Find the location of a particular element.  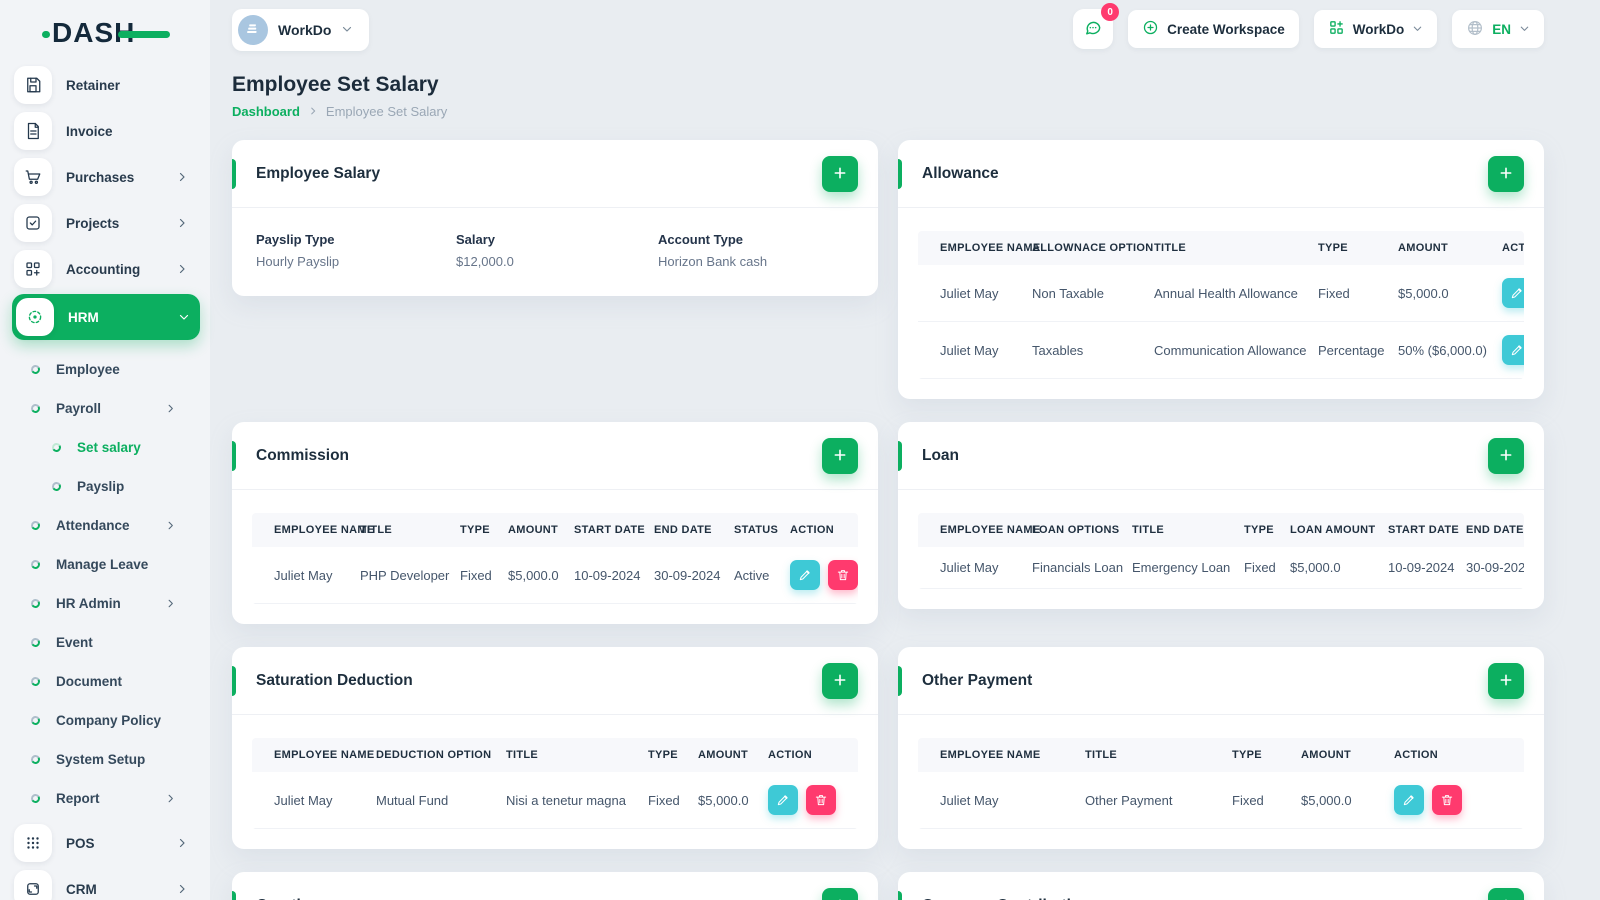

create-workspace-button: Create Workspace is located at coordinates (1213, 29).